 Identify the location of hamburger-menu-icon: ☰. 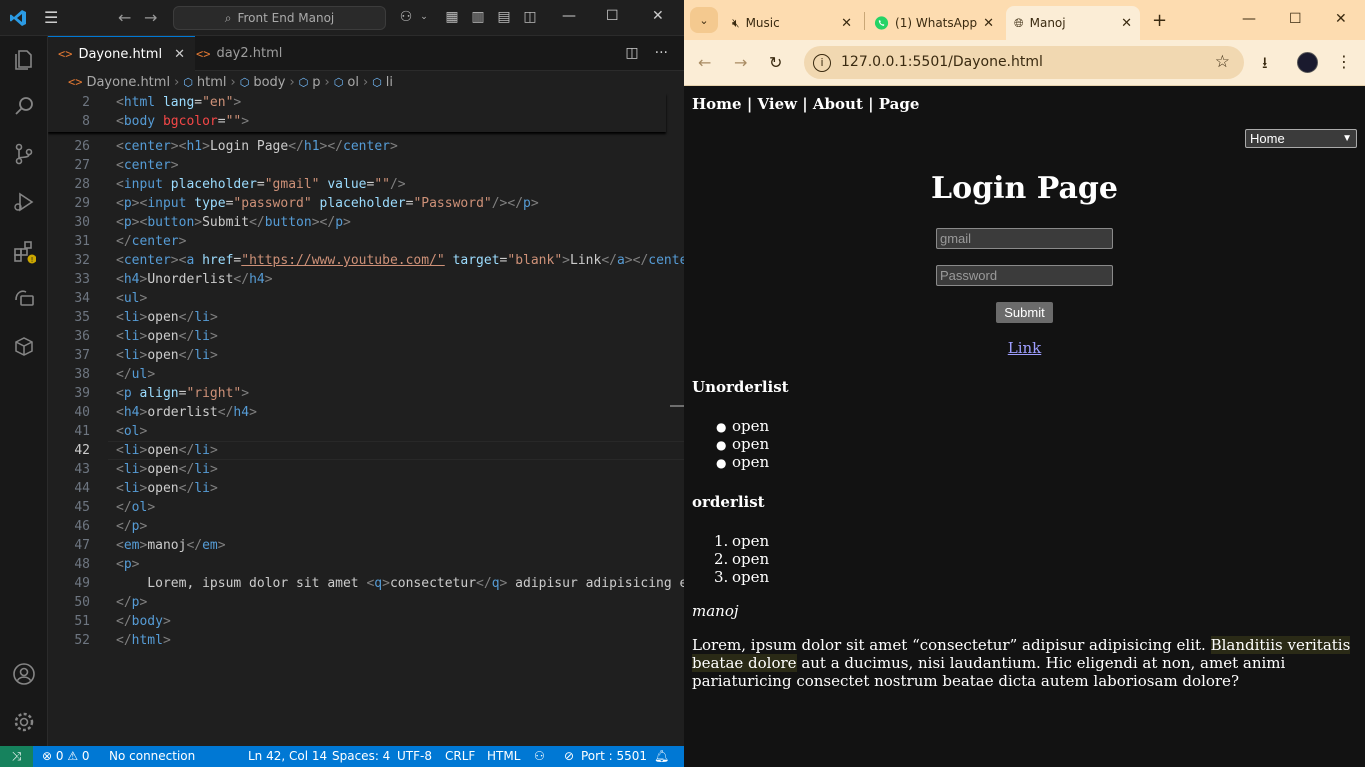
(54, 18).